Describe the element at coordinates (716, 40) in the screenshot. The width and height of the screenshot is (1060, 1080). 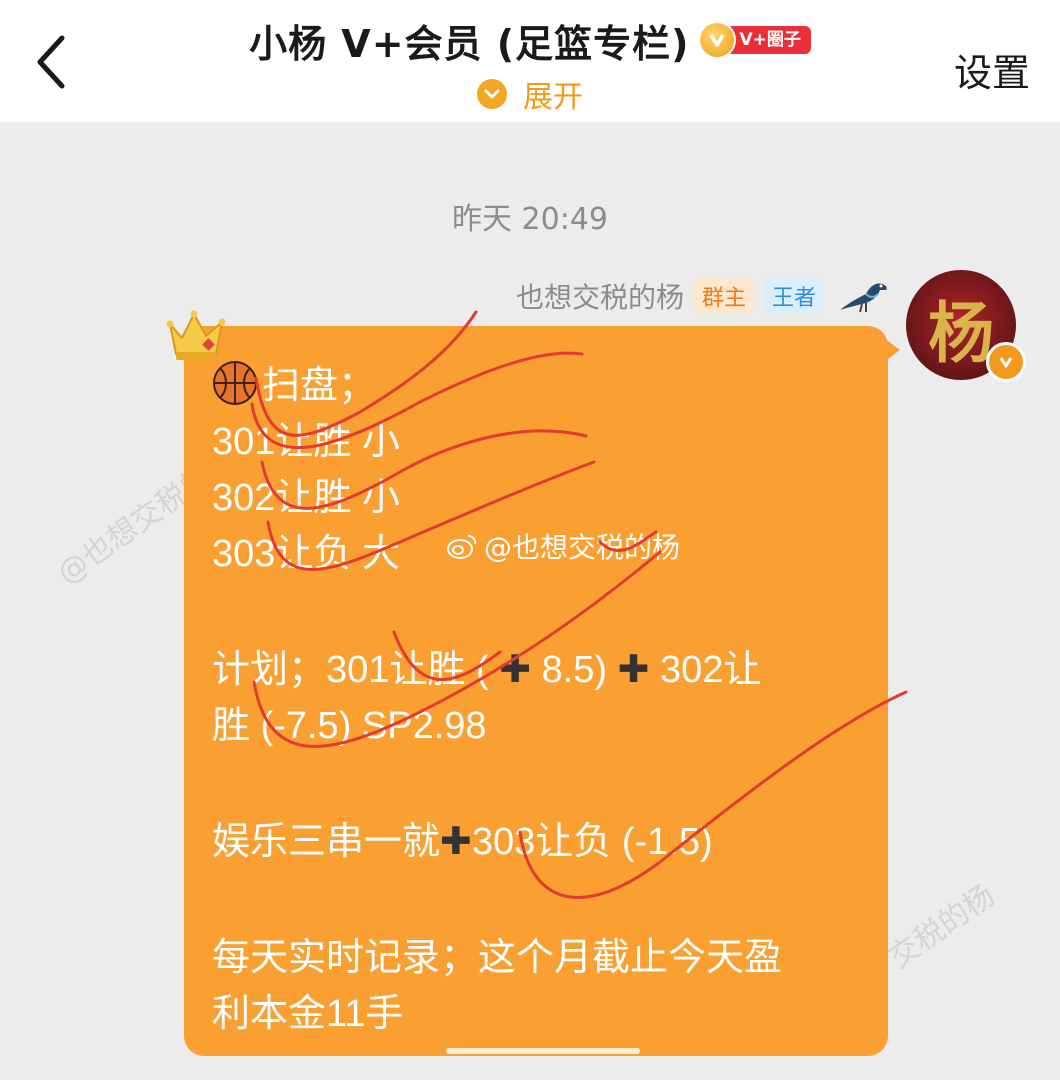
I see `vip-v-icon` at that location.